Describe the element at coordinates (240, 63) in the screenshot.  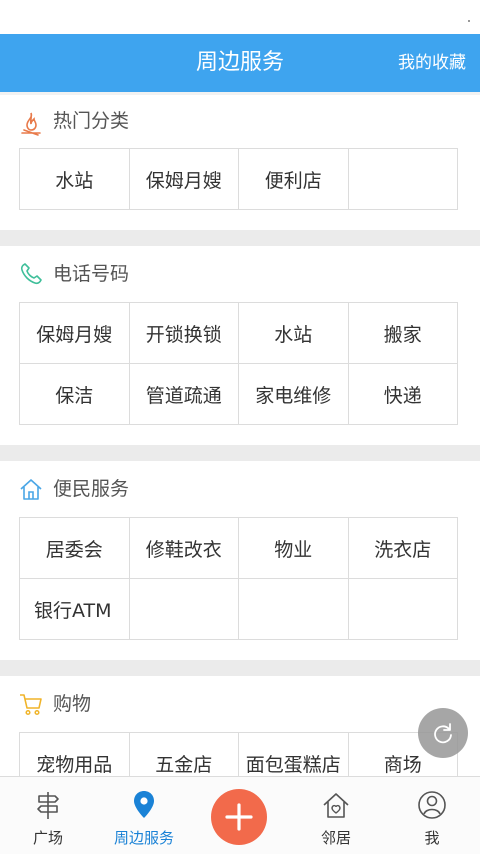
I see `top-header: 周边服务 我的收藏` at that location.